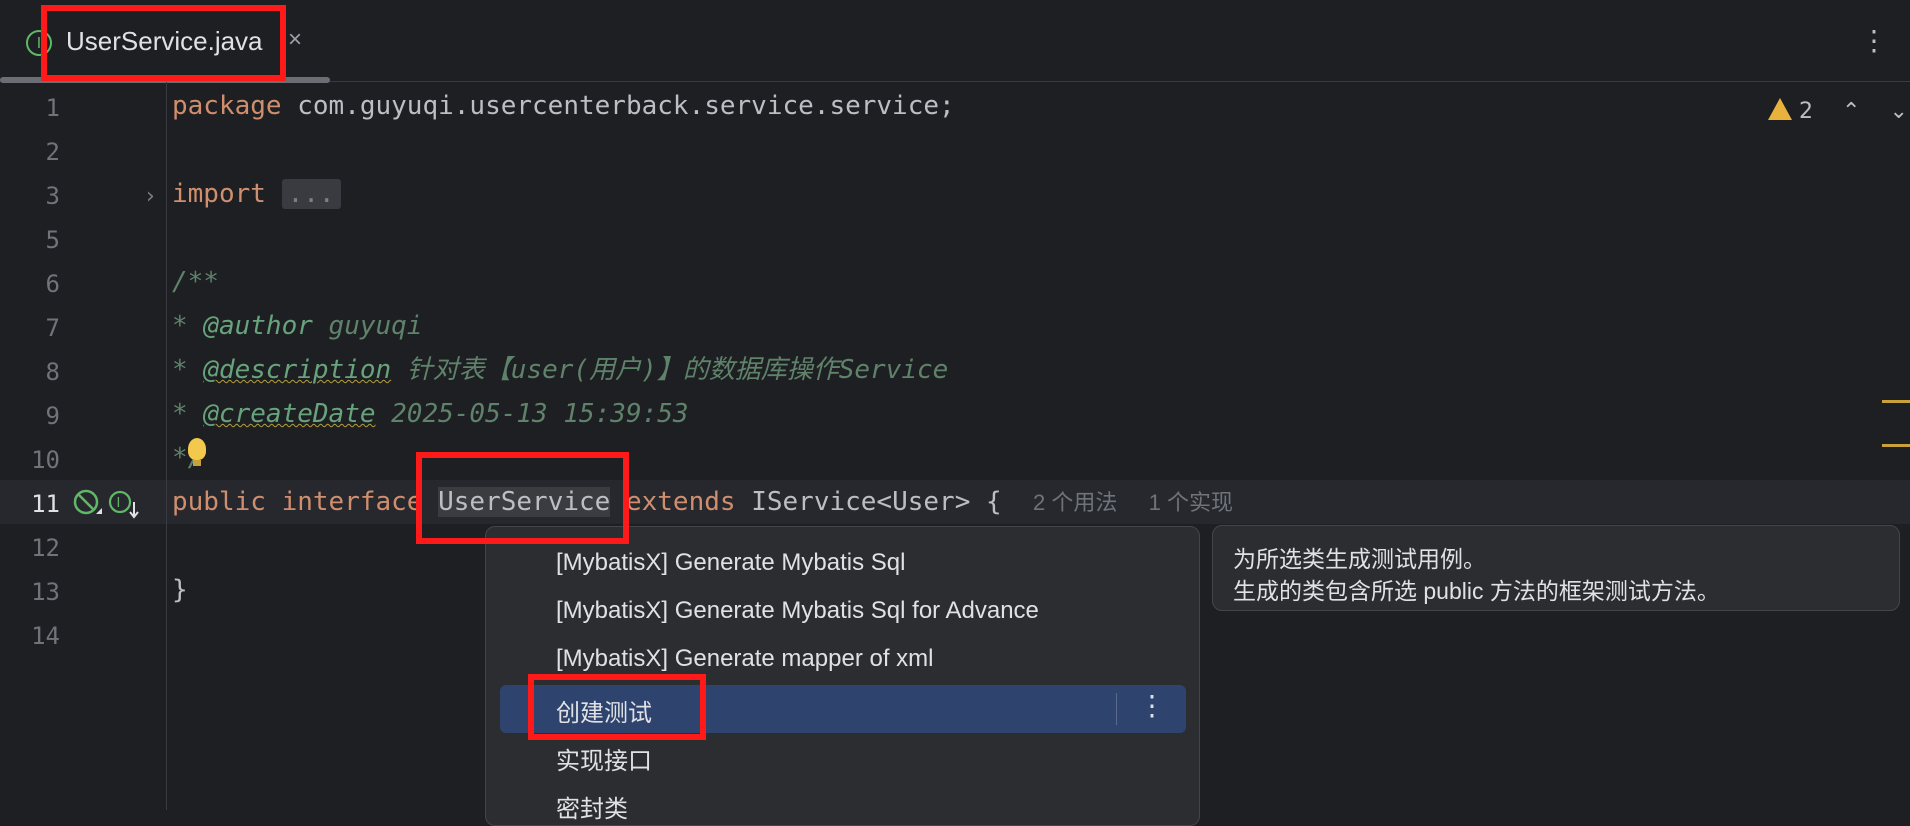 This screenshot has height=826, width=1910. Describe the element at coordinates (430, 414) in the screenshot. I see `code-line-9: * @createDate 2025-05-13 15:39:53` at that location.